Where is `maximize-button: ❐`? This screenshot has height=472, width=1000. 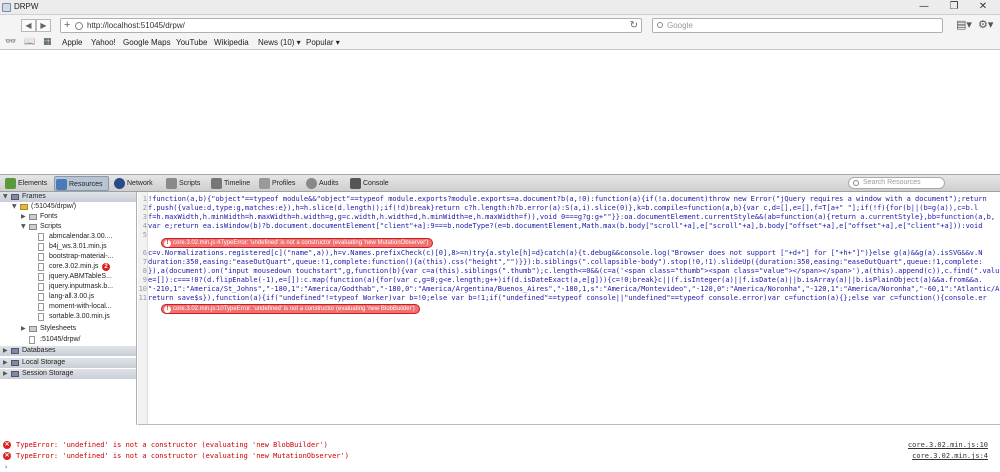 maximize-button: ❐ is located at coordinates (954, 7).